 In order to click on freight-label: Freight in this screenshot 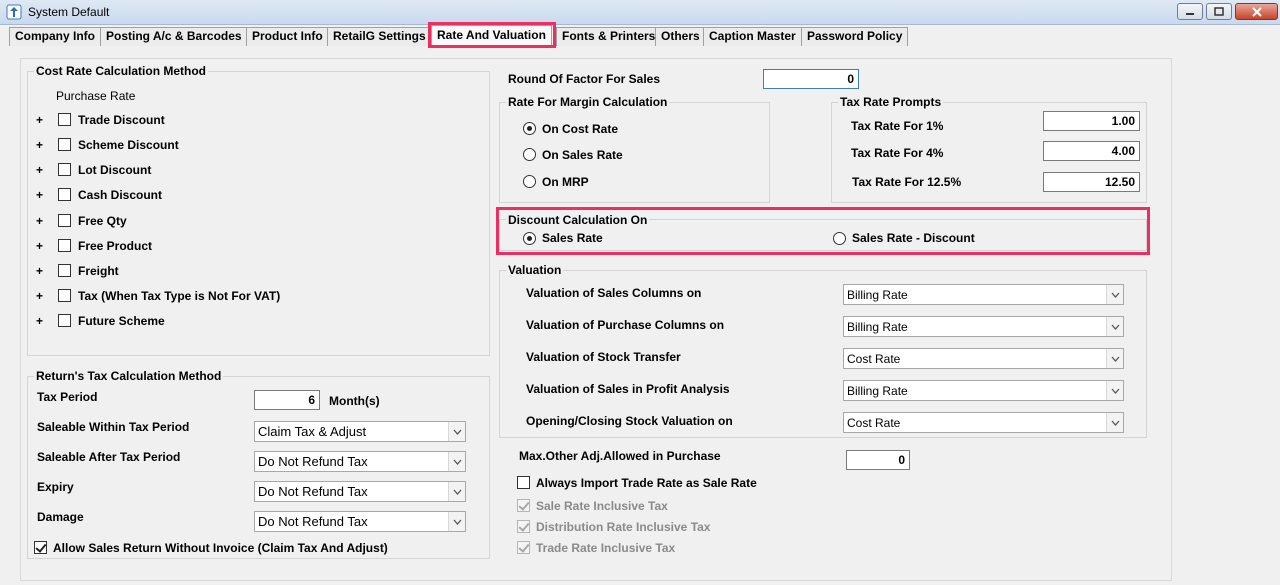, I will do `click(98, 271)`.